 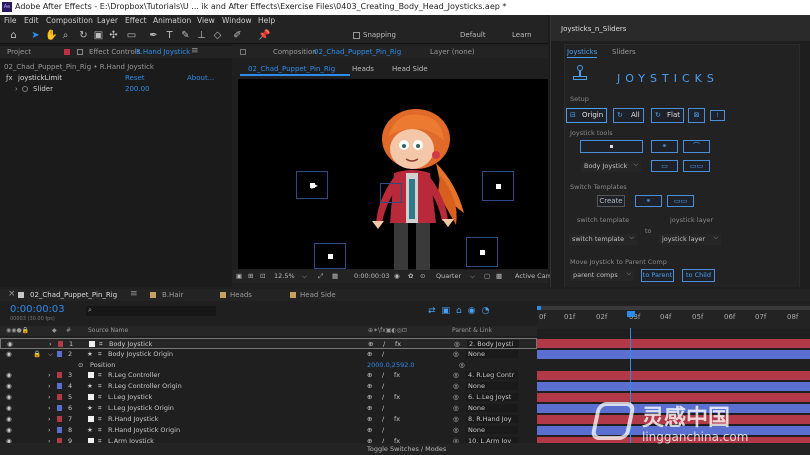 I want to click on stopwatch-icon: ⊙, so click(x=80, y=365).